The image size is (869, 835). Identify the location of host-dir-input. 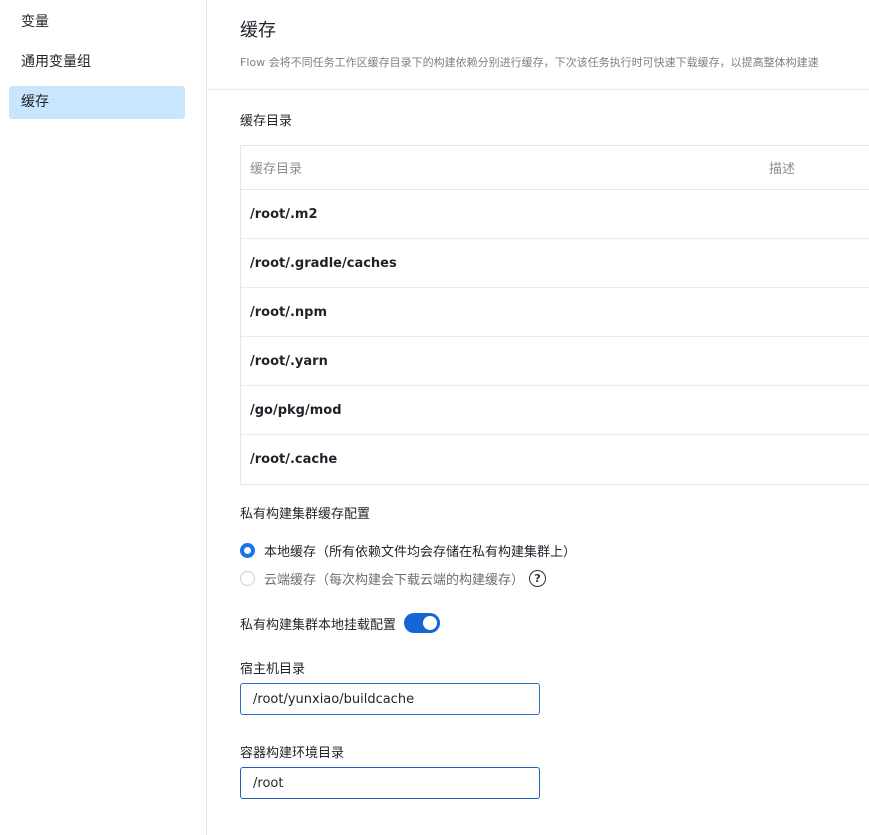
(390, 699).